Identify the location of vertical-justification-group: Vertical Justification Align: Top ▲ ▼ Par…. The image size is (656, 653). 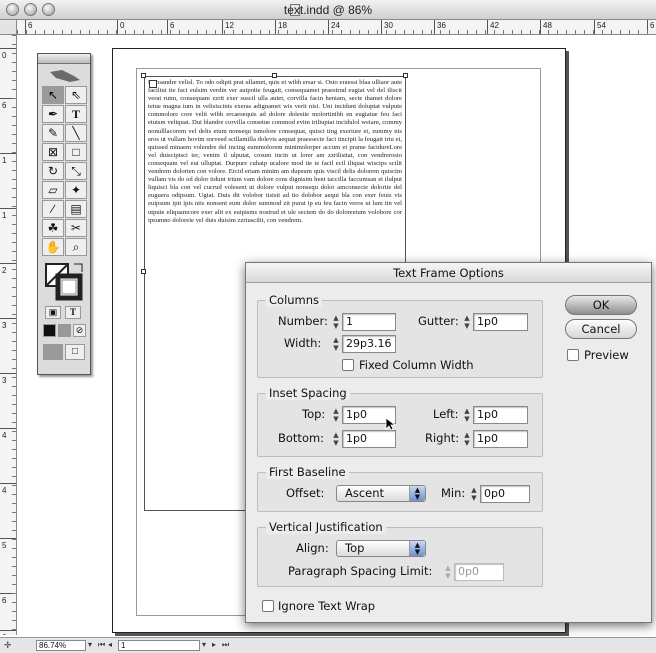
(400, 553).